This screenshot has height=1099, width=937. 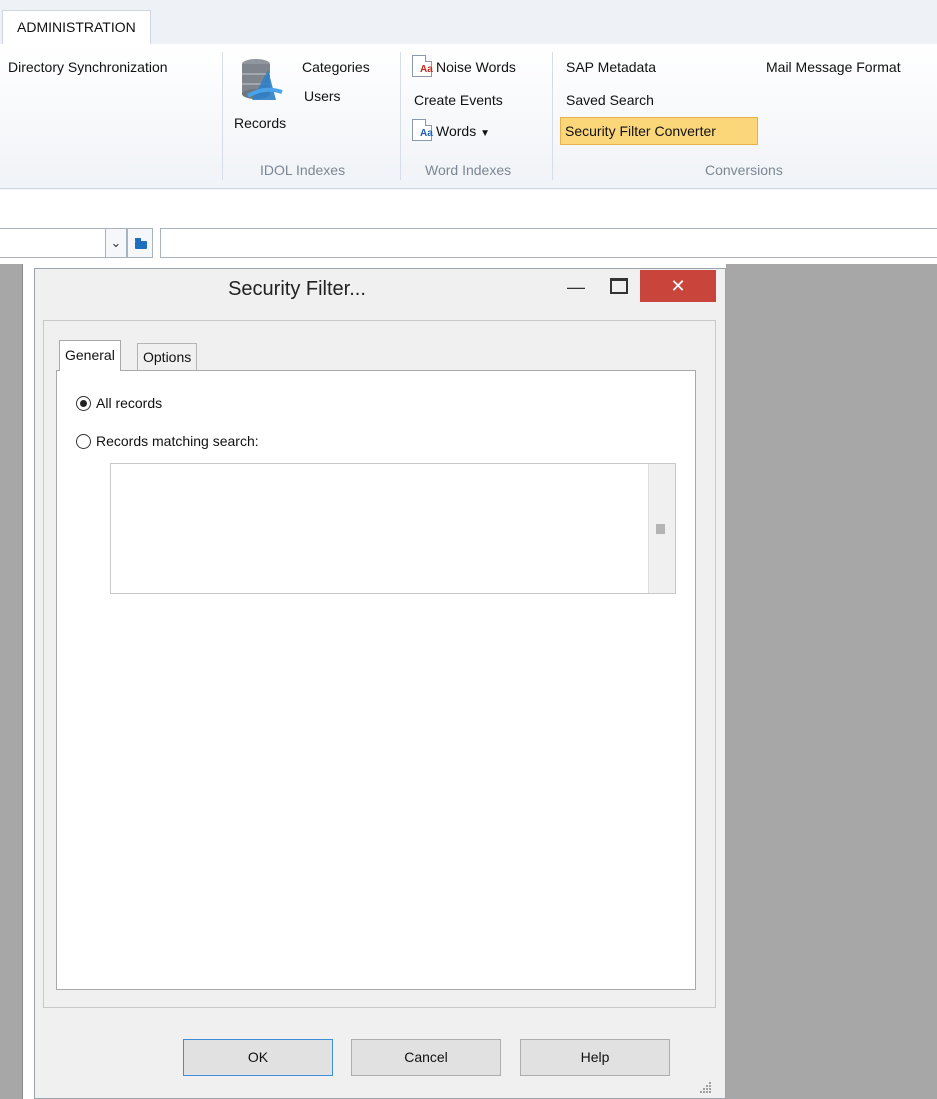 I want to click on conversions-group-label: Conversions, so click(x=744, y=170).